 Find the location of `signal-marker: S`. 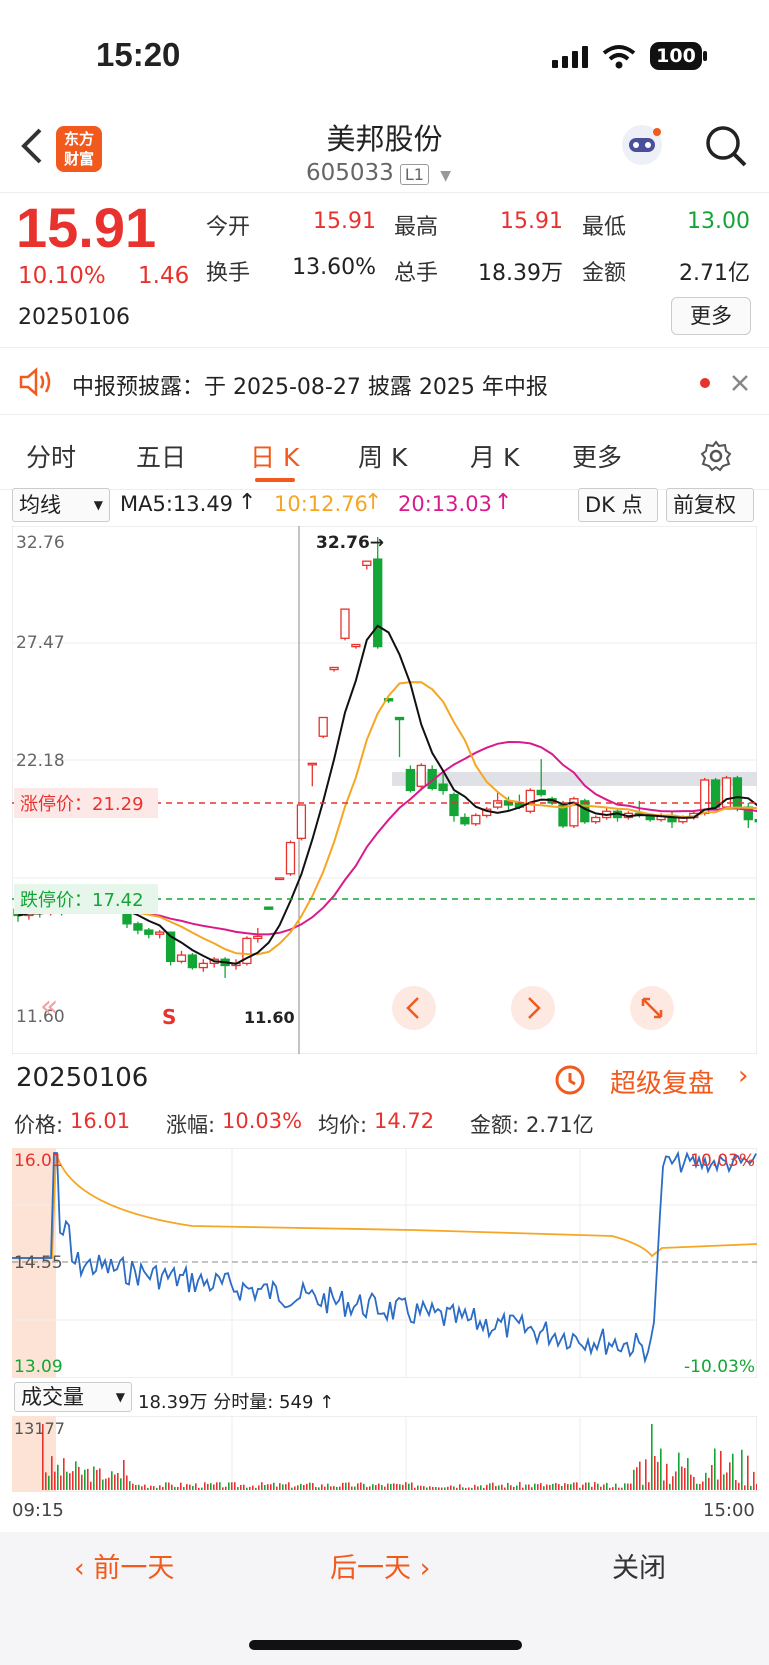

signal-marker: S is located at coordinates (169, 1017).